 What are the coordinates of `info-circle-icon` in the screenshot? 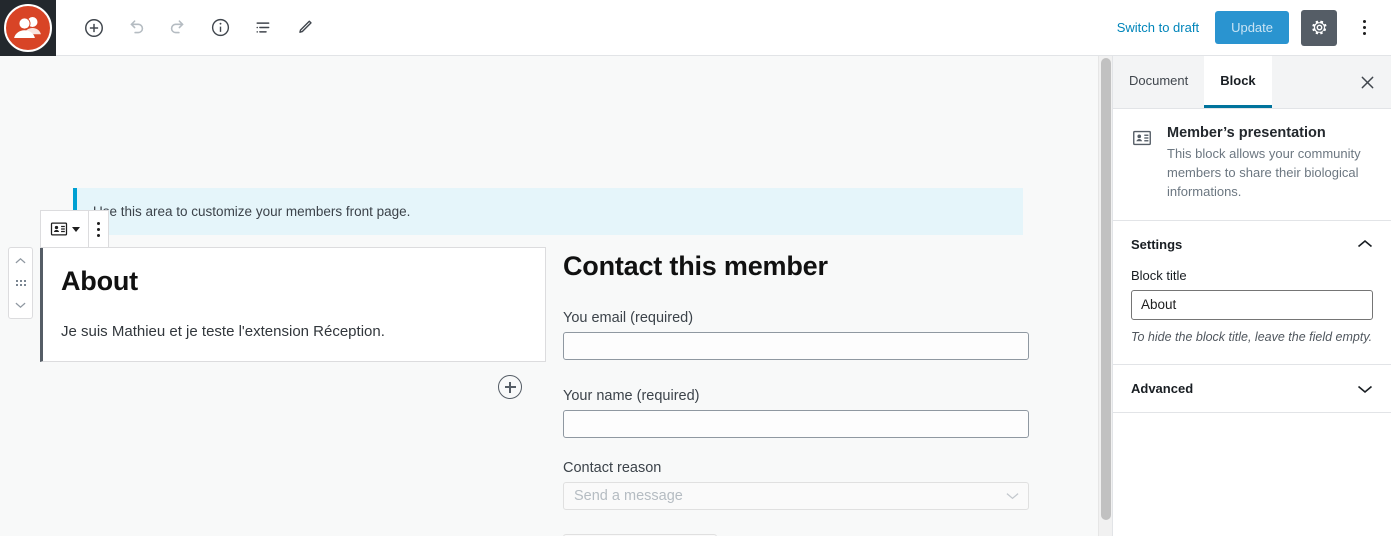 It's located at (220, 27).